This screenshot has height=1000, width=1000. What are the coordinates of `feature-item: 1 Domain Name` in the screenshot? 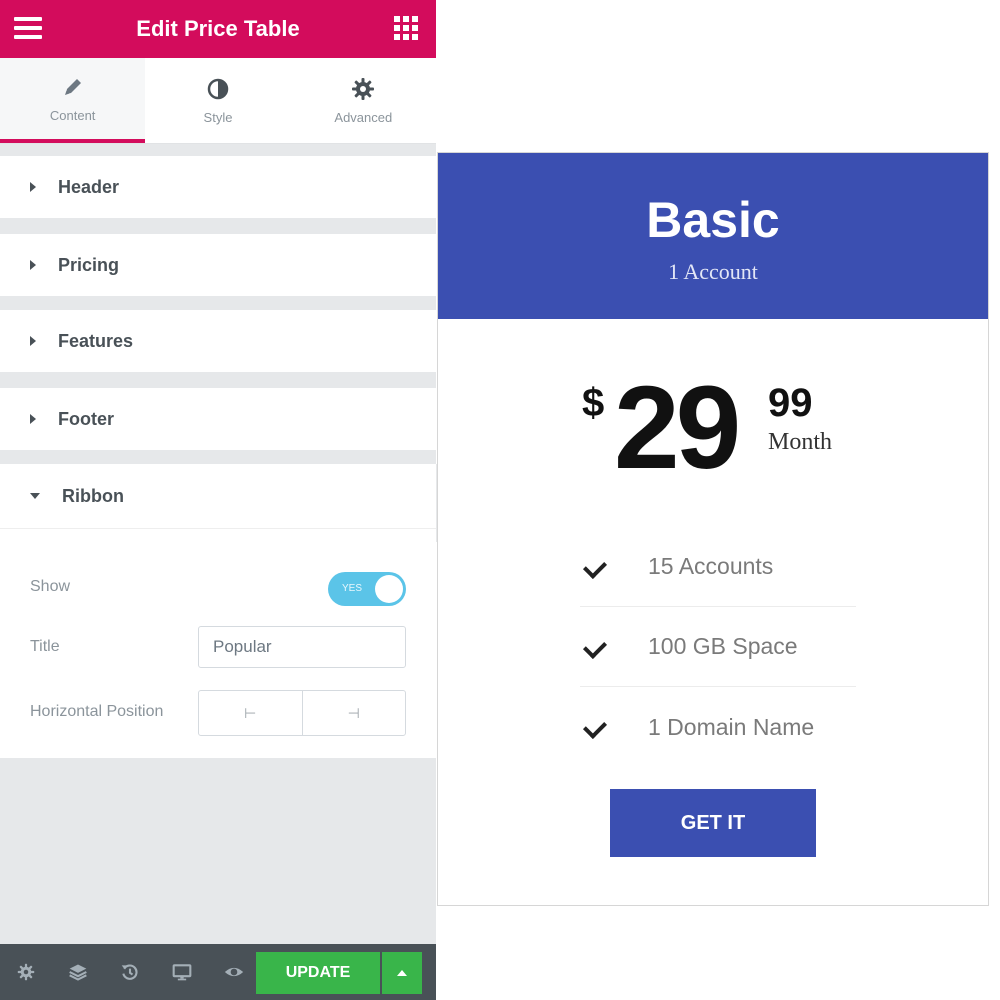 It's located at (718, 727).